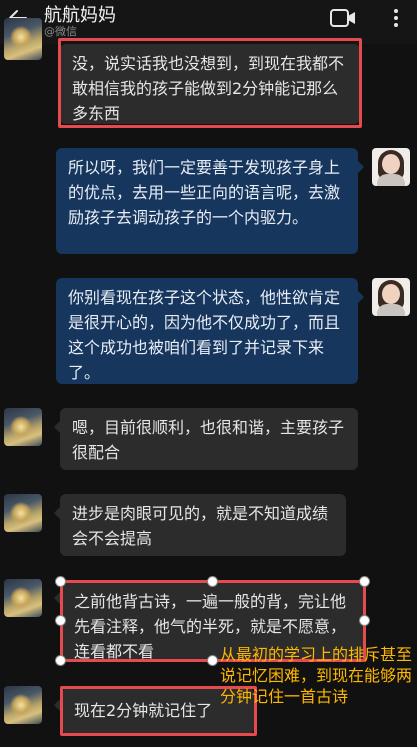  I want to click on message-bubble: 嗯，目前很顺利，也很和谐，主要孩子很配合, so click(209, 439).